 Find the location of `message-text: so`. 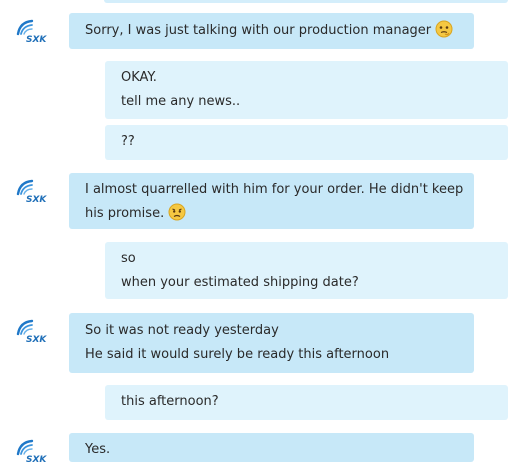

message-text: so is located at coordinates (128, 258).